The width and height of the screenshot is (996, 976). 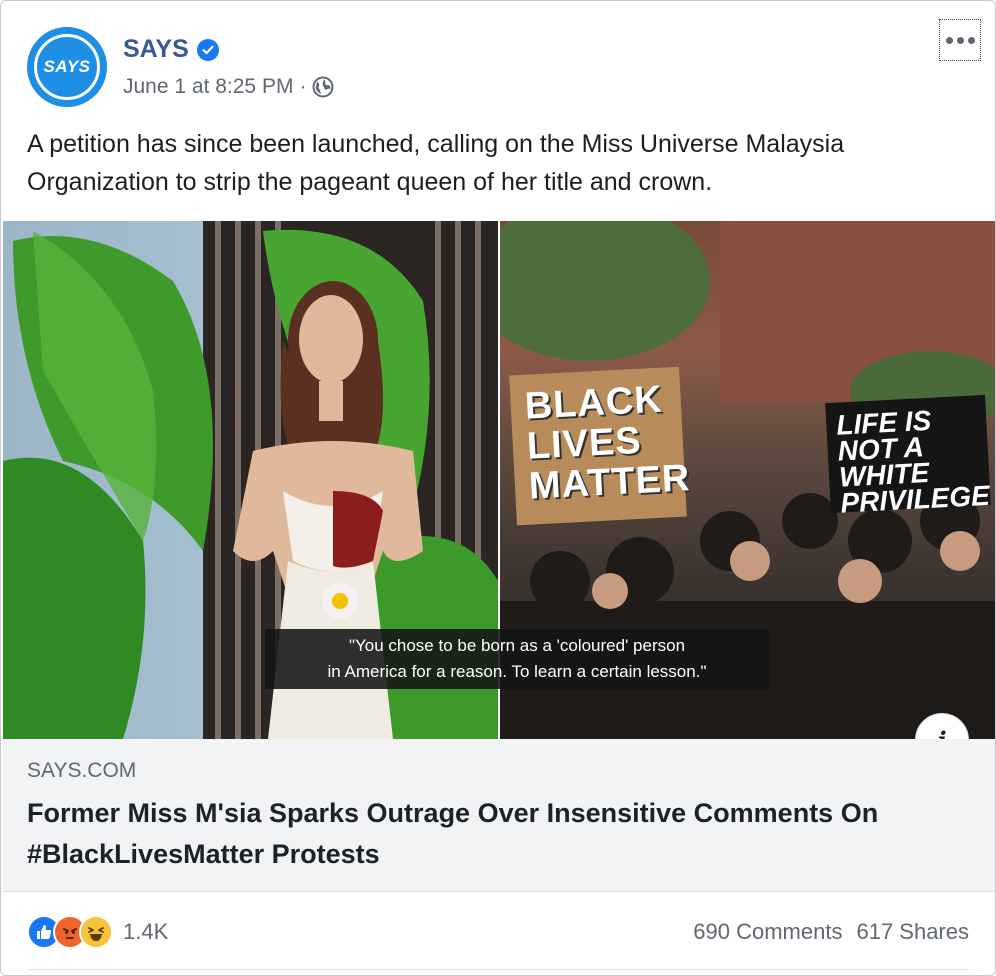 What do you see at coordinates (949, 40) in the screenshot?
I see `more-dots-icon` at bounding box center [949, 40].